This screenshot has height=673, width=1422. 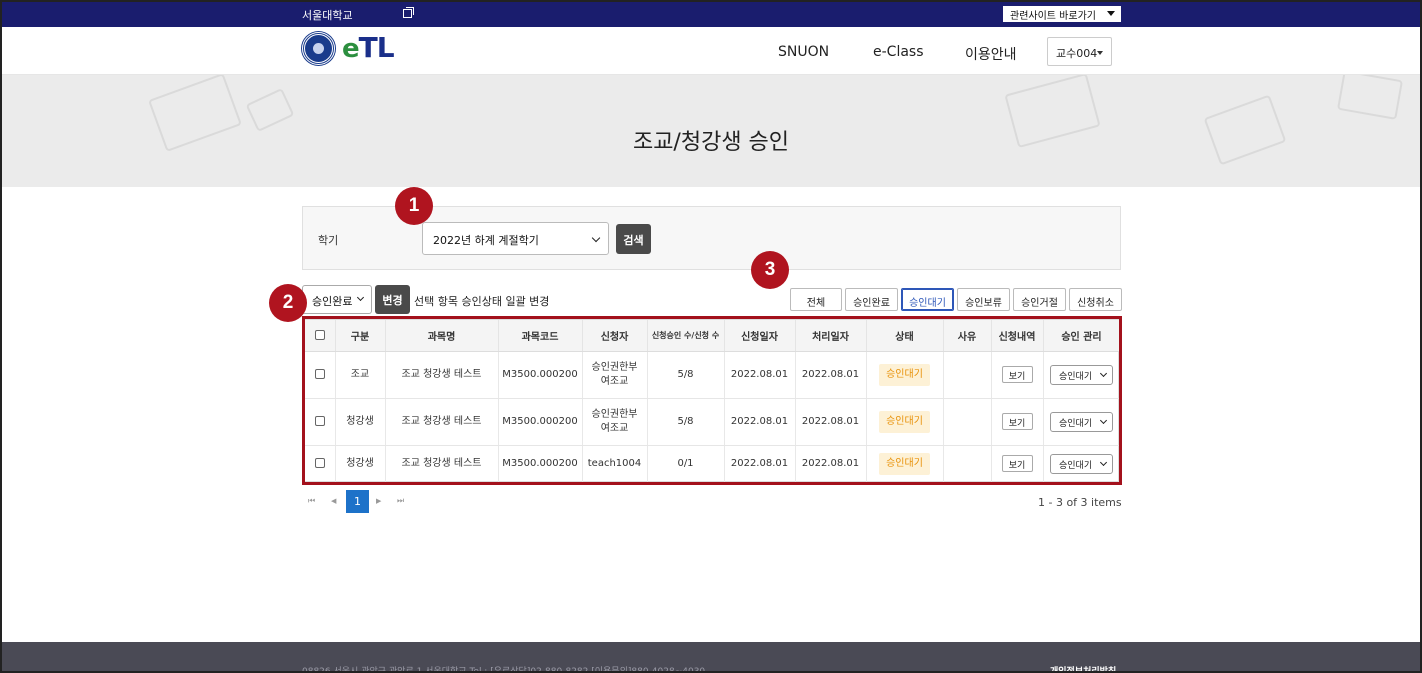 I want to click on search-button: 검색, so click(x=633, y=239).